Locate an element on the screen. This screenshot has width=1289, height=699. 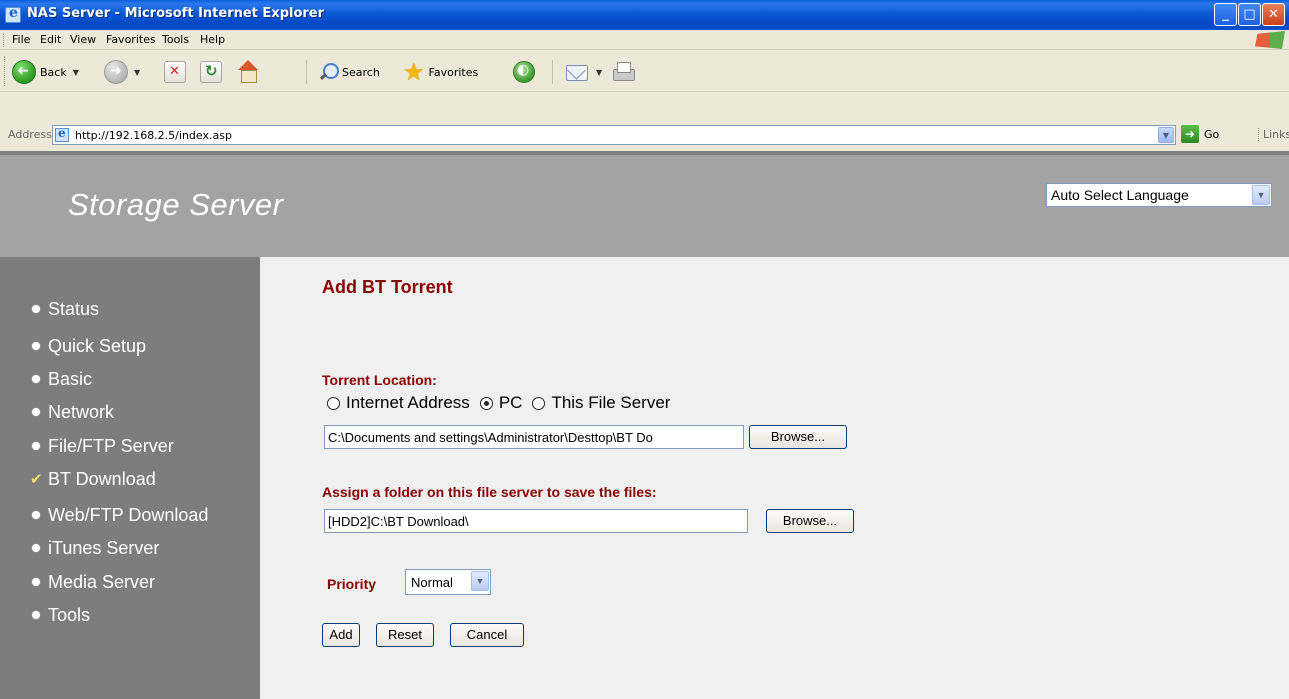
minimize-button: _ is located at coordinates (1225, 14).